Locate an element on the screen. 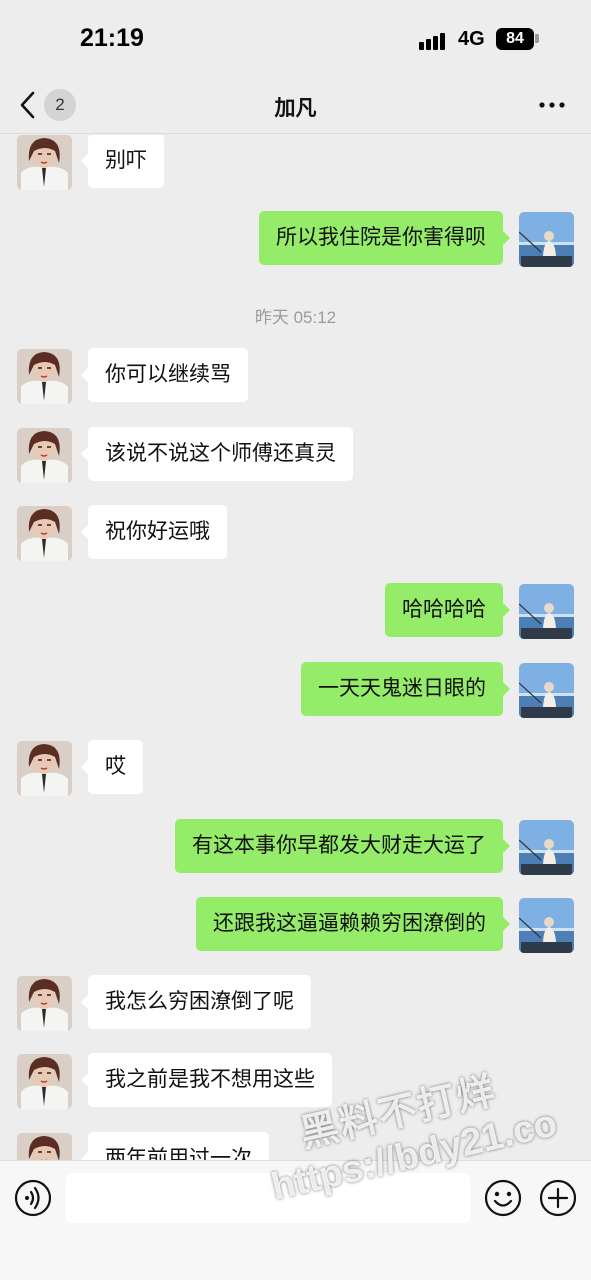 The image size is (591, 1280). chat-title: 加凡 is located at coordinates (295, 108).